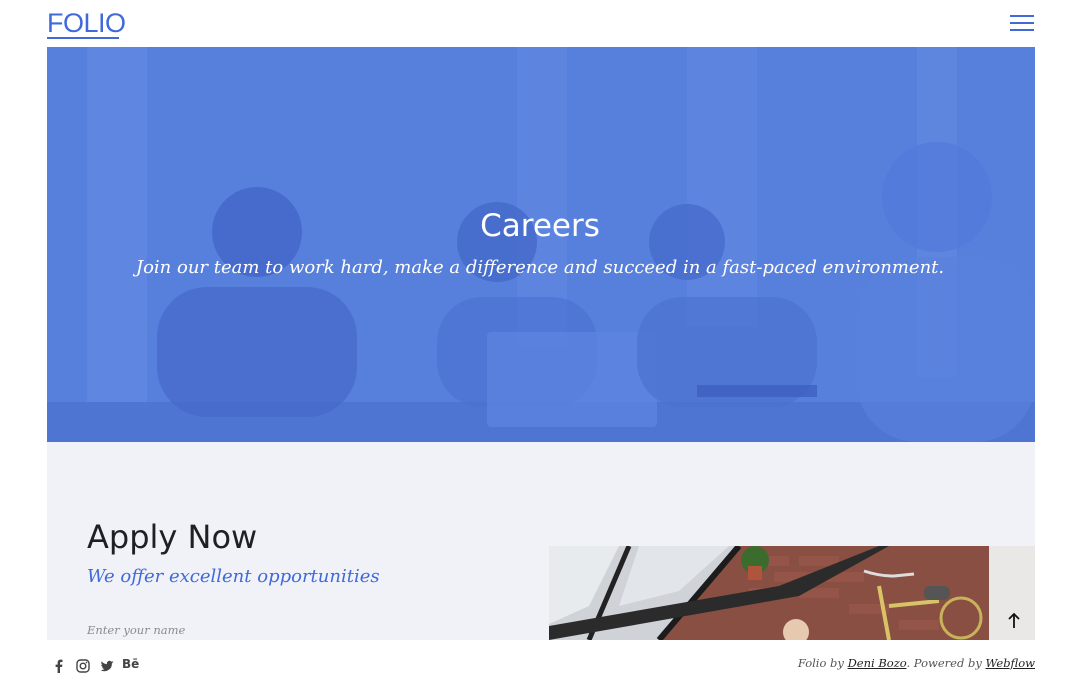 Image resolution: width=1080 pixels, height=686 pixels. Describe the element at coordinates (83, 665) in the screenshot. I see `instagram-icon` at that location.